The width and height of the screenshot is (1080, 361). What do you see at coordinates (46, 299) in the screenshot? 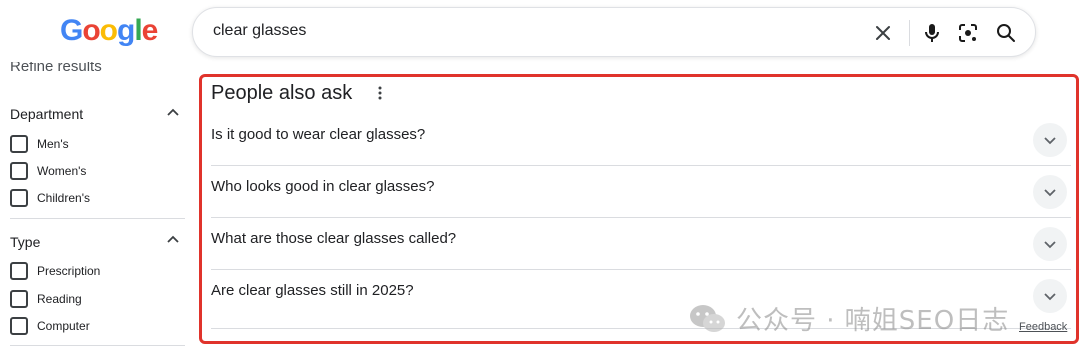
I see `filter-reading: Reading` at bounding box center [46, 299].